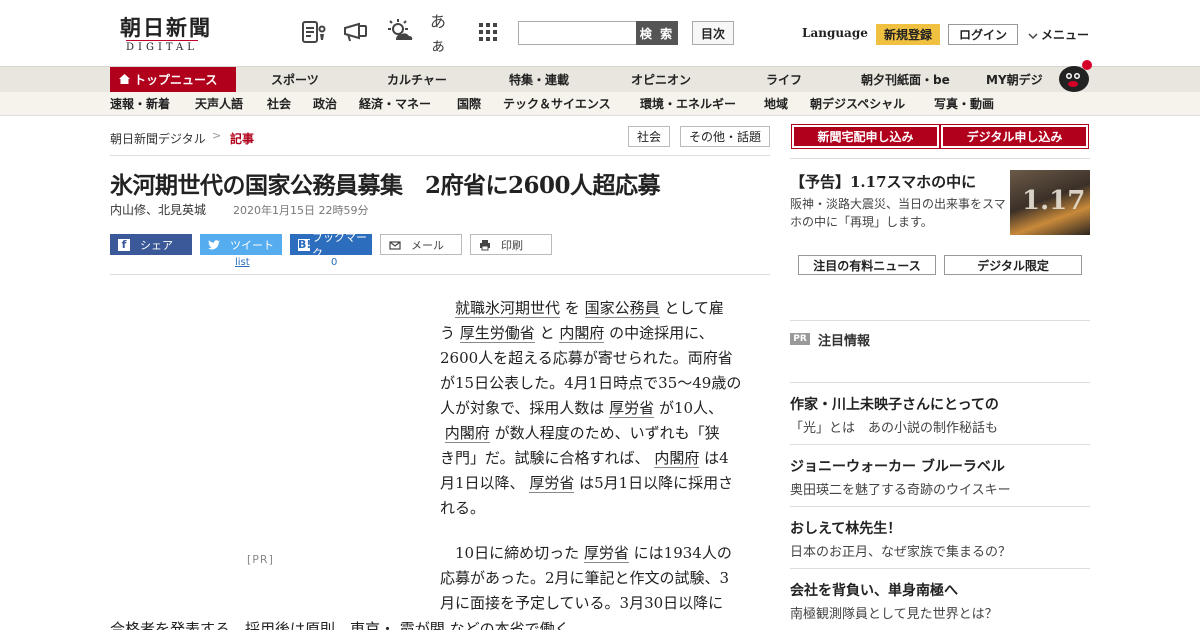 The image size is (1200, 630). Describe the element at coordinates (661, 80) in the screenshot. I see `nav-opinion: オピニオン` at that location.